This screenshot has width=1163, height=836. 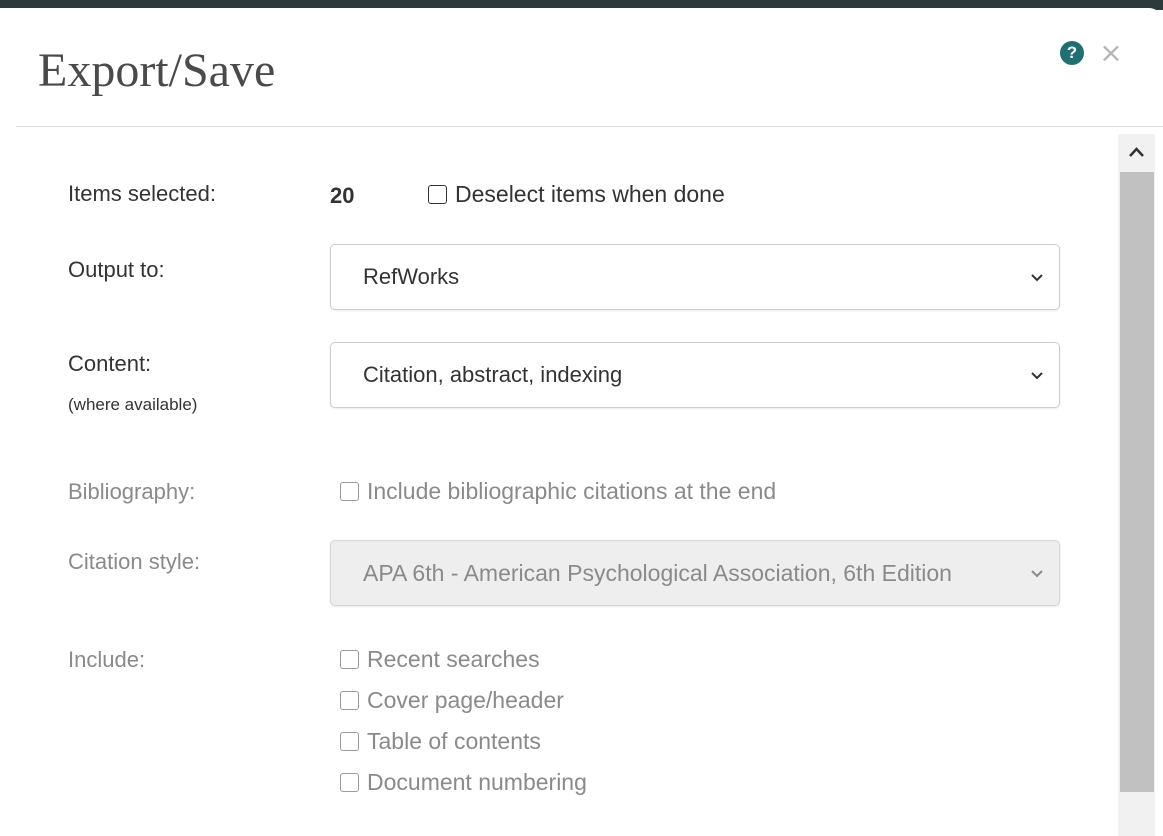 I want to click on include-cover-page-row: Cover page/header, so click(x=452, y=700).